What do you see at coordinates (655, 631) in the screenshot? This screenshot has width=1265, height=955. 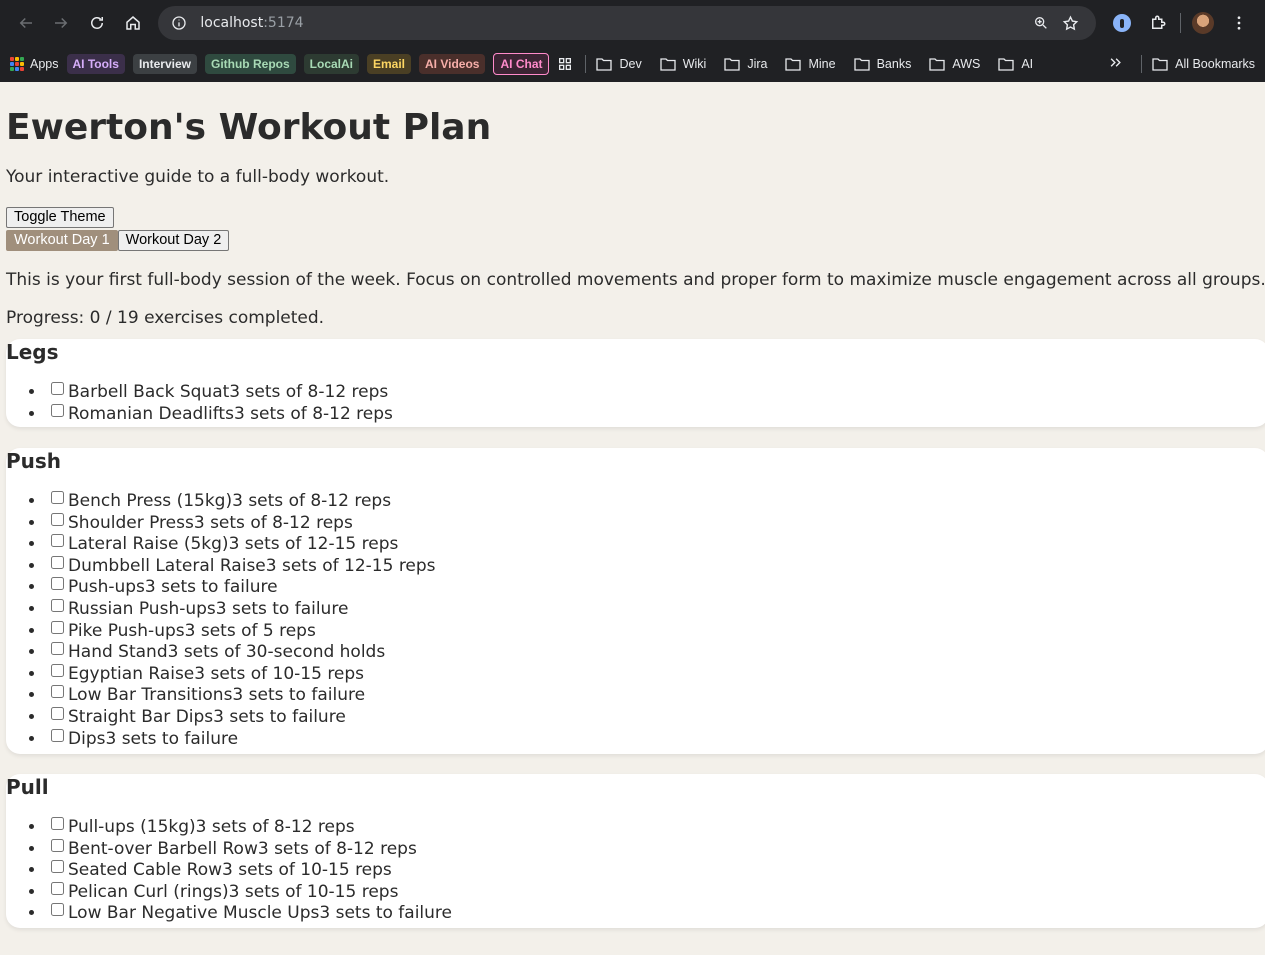 I see `exercise-item: Pike Push-ups3 sets of 5 reps` at bounding box center [655, 631].